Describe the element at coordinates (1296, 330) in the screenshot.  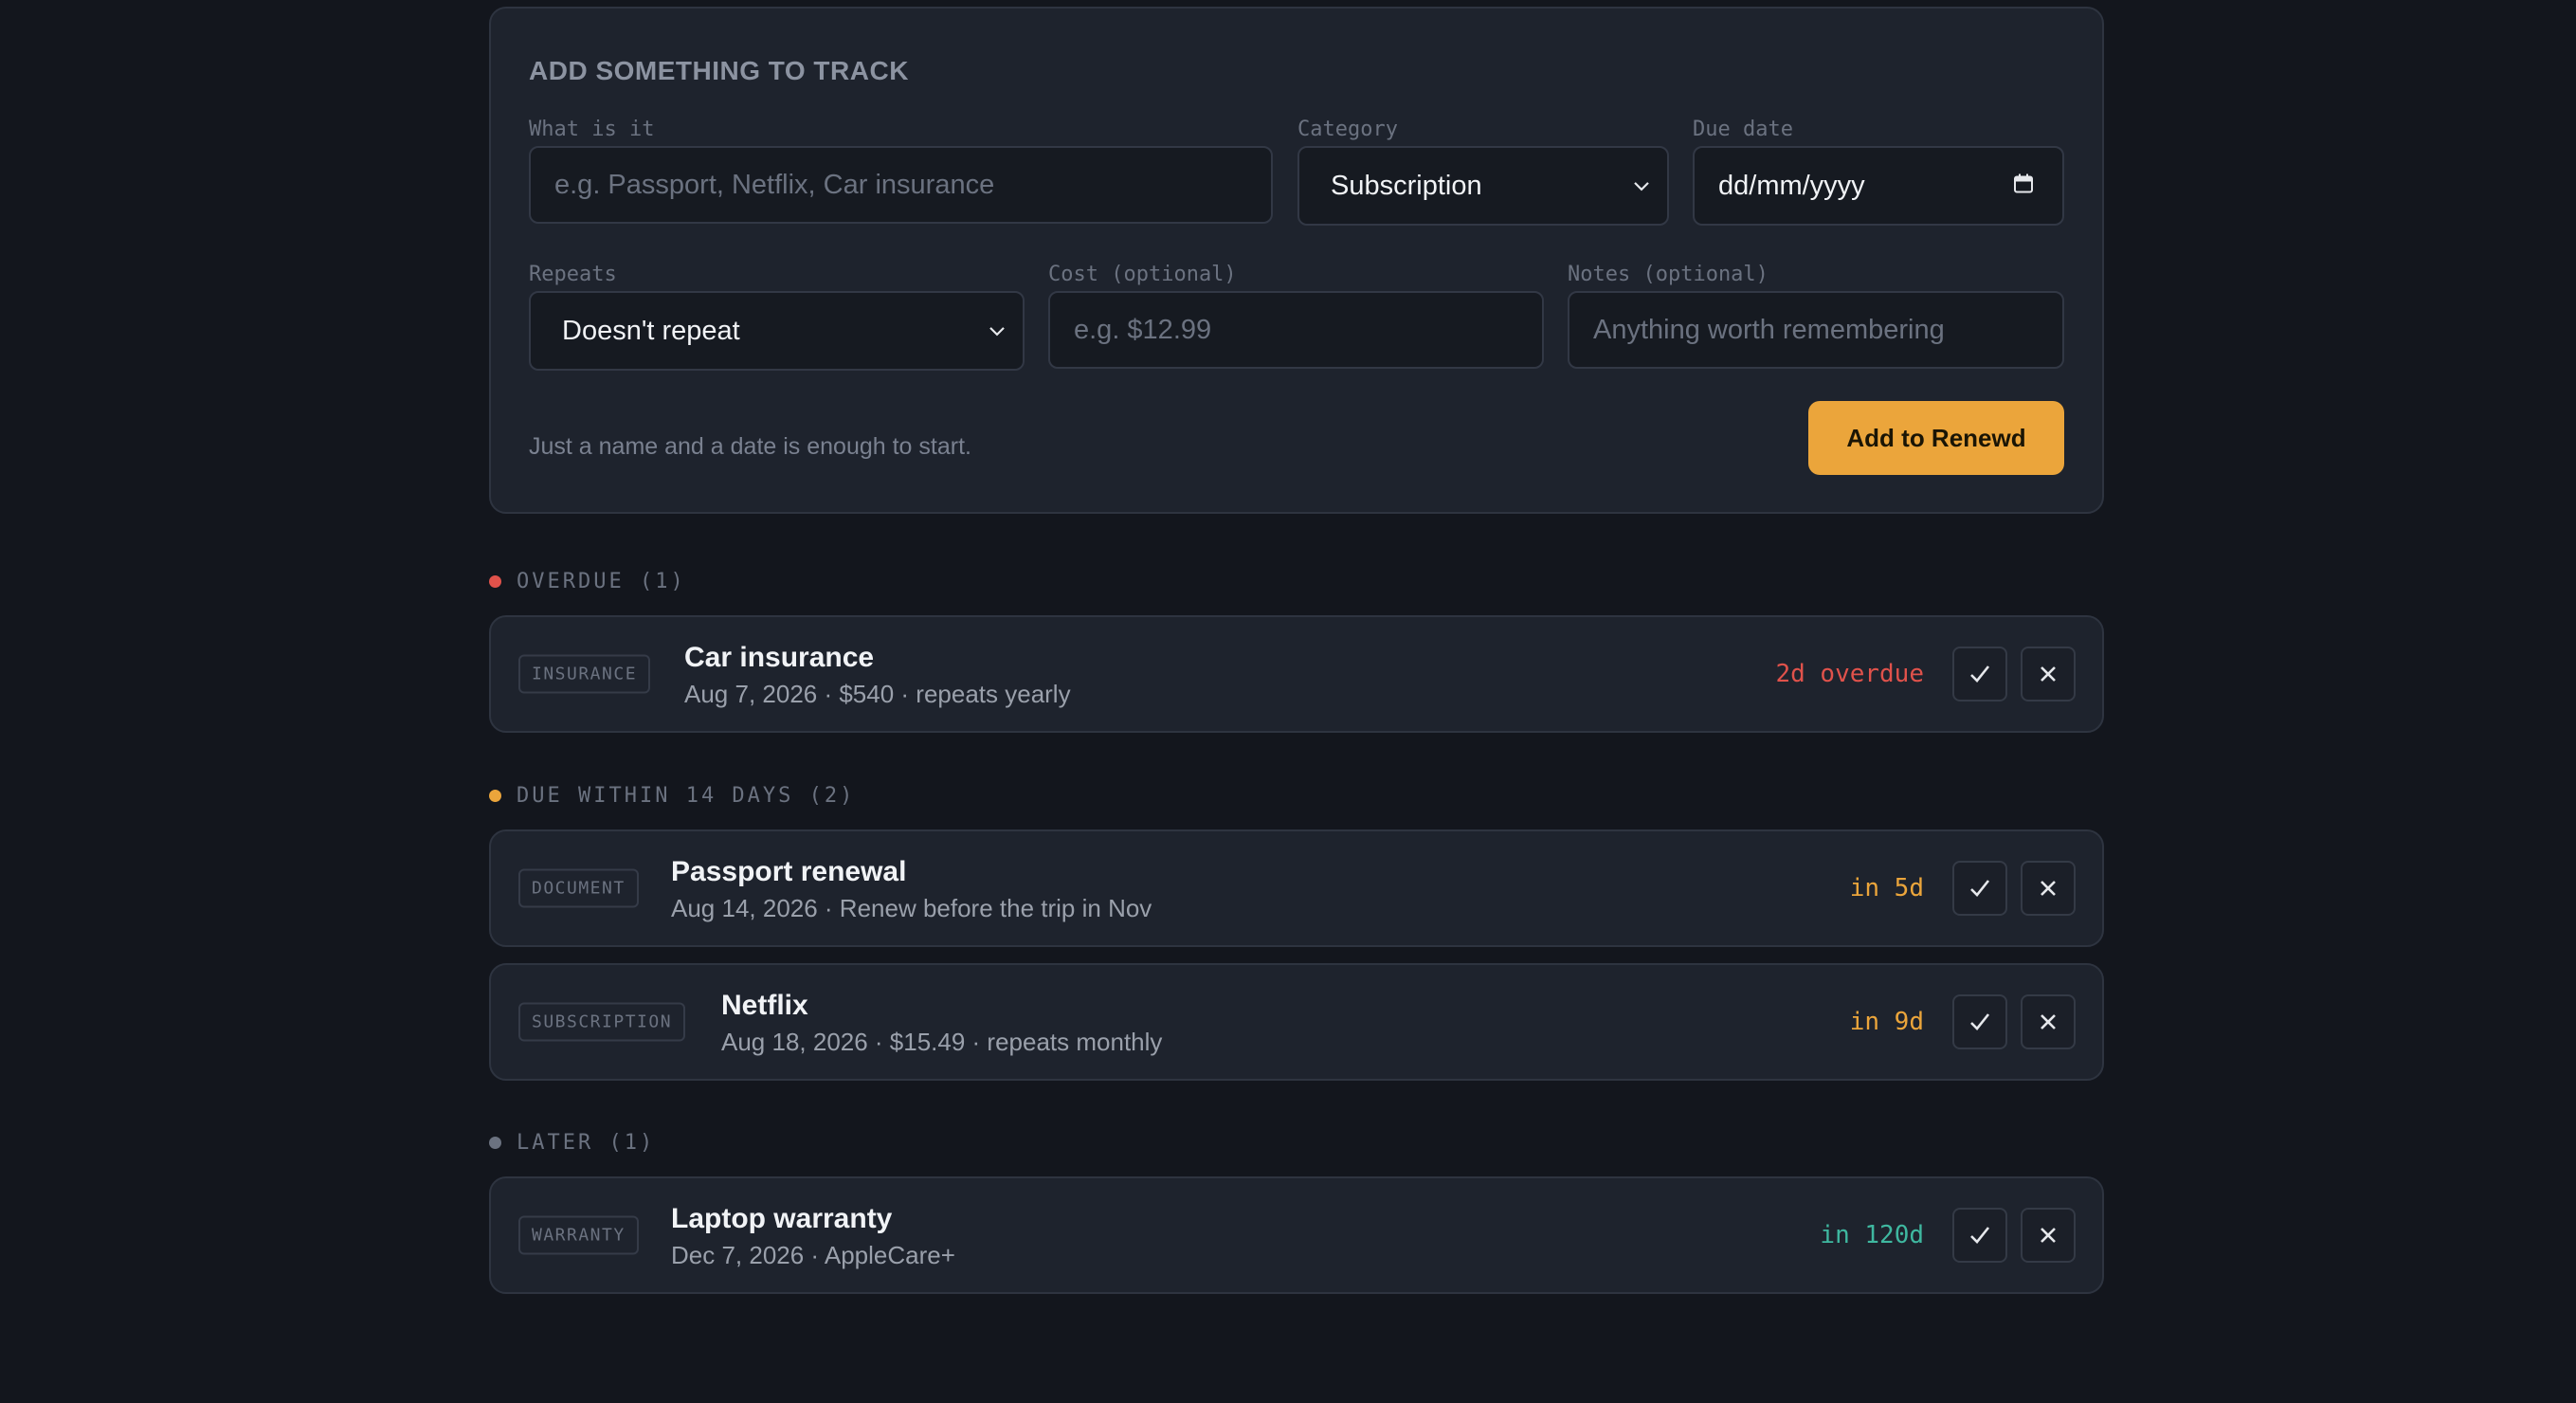
I see `cost-input: e.g. $12.99` at that location.